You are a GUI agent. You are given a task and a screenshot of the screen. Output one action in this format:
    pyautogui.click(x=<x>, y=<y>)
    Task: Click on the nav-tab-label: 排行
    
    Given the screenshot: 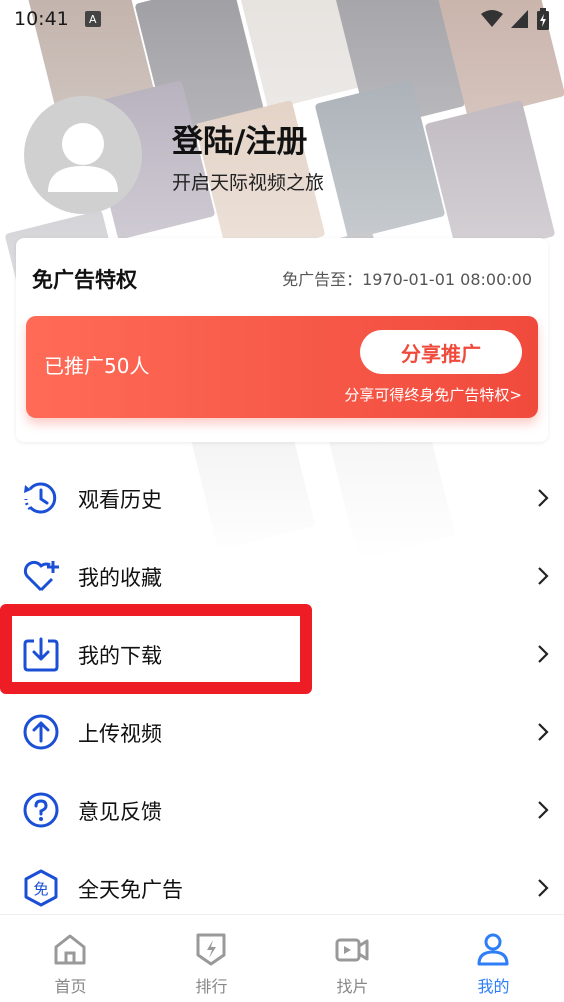 What is the action you would take?
    pyautogui.click(x=211, y=986)
    